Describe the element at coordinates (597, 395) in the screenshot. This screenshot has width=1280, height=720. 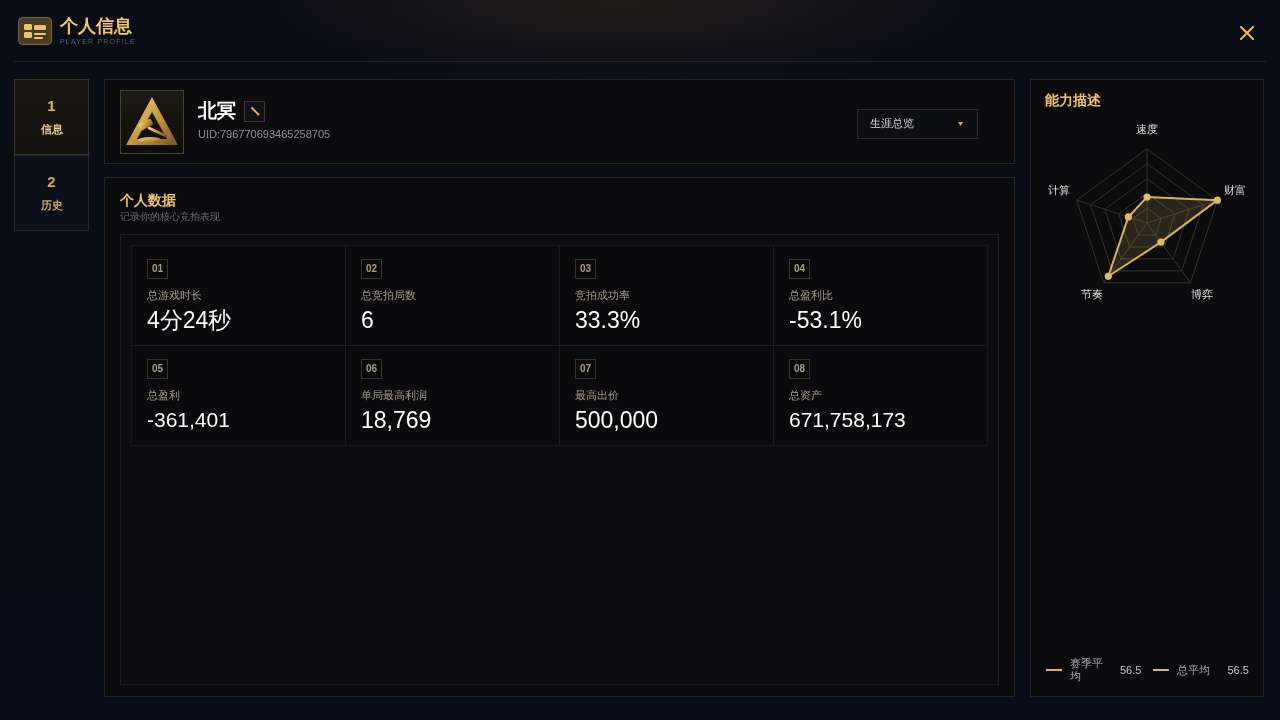
I see `stat-label: 最高出价` at that location.